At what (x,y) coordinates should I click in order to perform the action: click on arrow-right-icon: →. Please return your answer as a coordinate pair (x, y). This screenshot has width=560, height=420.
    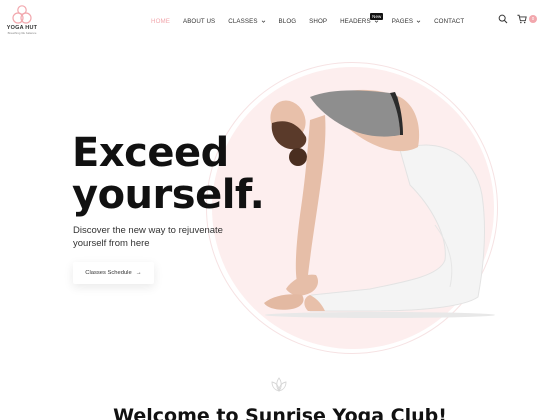
    Looking at the image, I should click on (138, 273).